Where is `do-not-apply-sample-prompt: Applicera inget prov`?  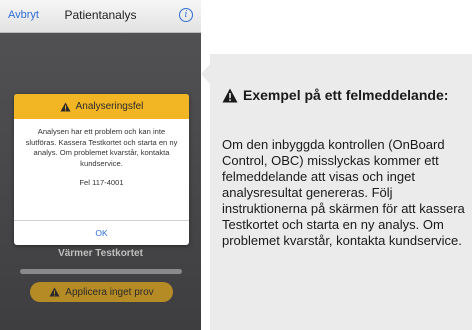 do-not-apply-sample-prompt: Applicera inget prov is located at coordinates (101, 292).